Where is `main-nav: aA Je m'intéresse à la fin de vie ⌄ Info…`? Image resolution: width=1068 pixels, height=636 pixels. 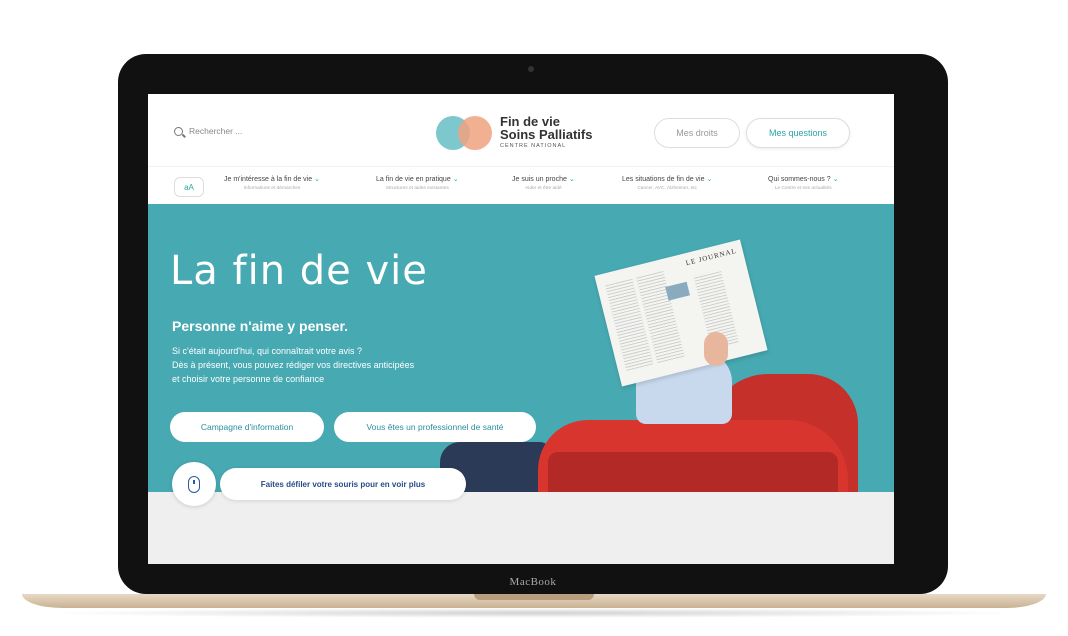
main-nav: aA Je m'intéresse à la fin de vie ⌄ Info… is located at coordinates (521, 185).